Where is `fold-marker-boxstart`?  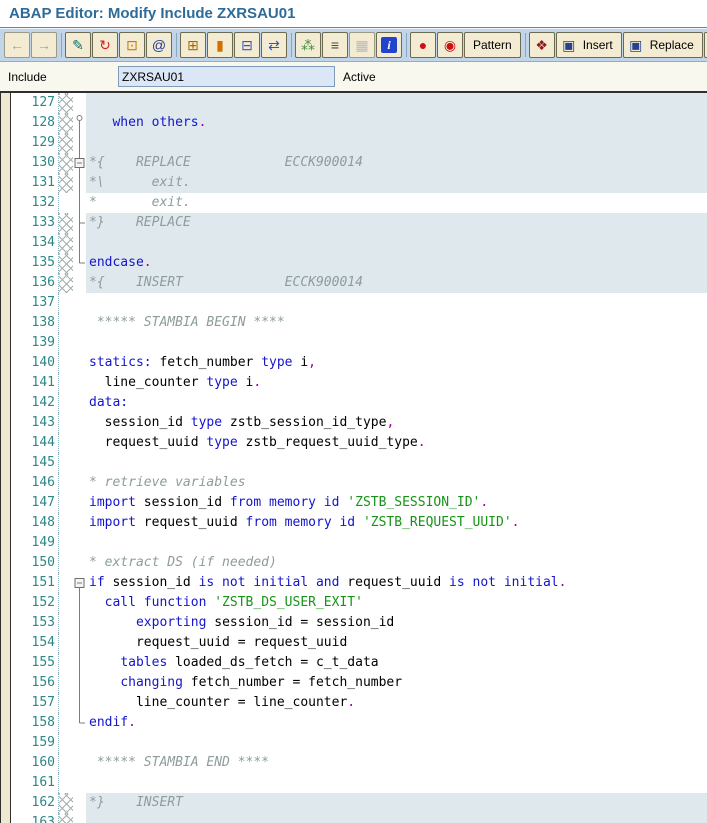 fold-marker-boxstart is located at coordinates (79, 583).